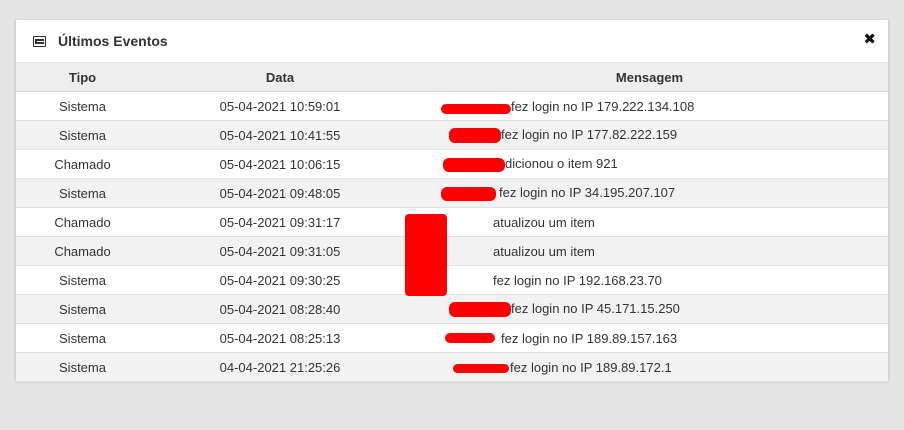 This screenshot has width=904, height=430. Describe the element at coordinates (603, 106) in the screenshot. I see `message-text: fez login no IP 179.222.134.108` at that location.